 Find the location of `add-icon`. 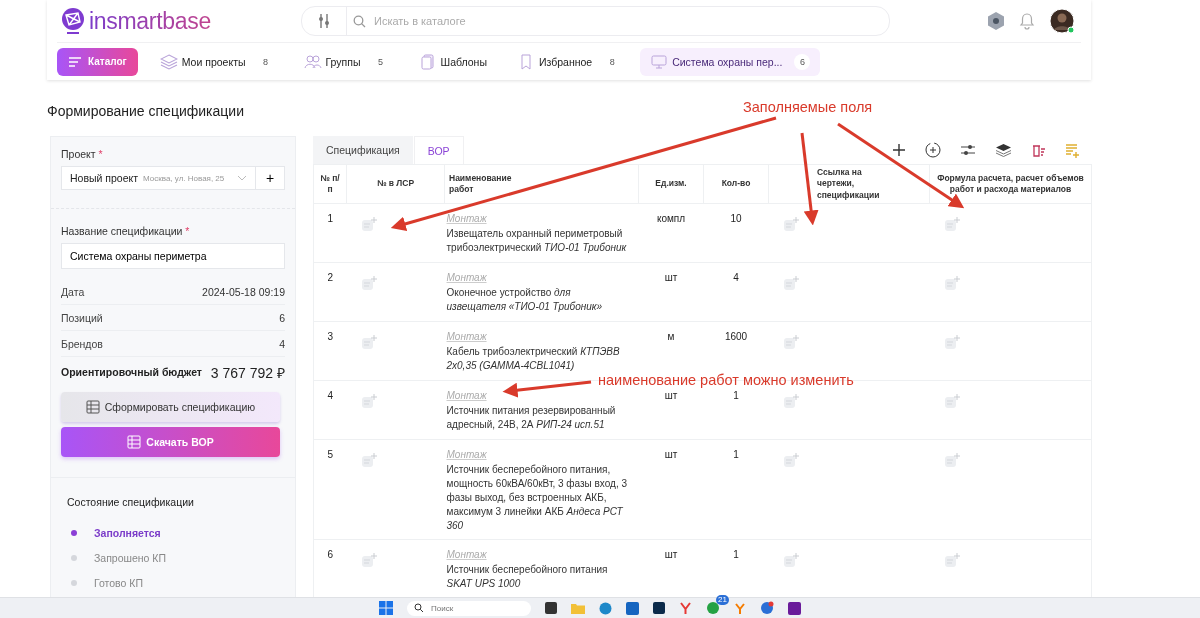

add-icon is located at coordinates (899, 150).